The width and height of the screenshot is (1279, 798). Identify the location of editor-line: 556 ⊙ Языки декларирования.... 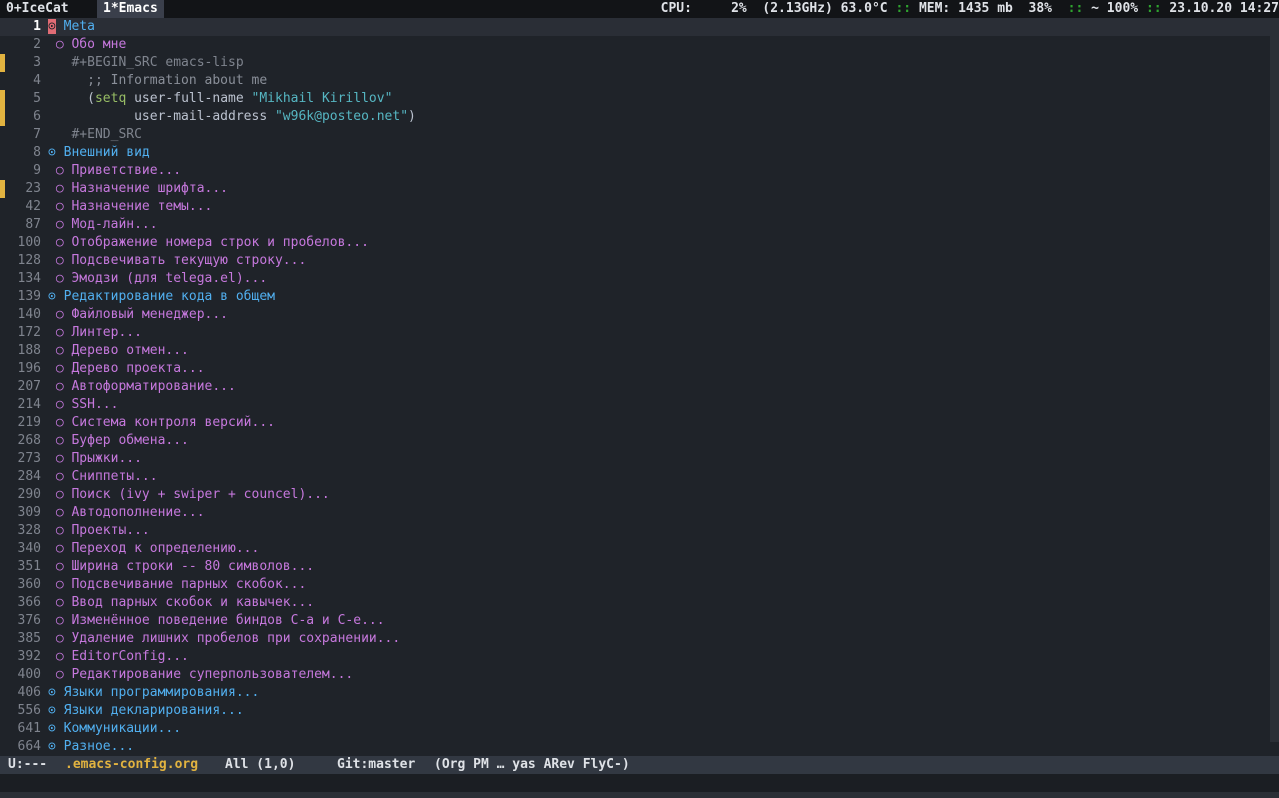
(639, 711).